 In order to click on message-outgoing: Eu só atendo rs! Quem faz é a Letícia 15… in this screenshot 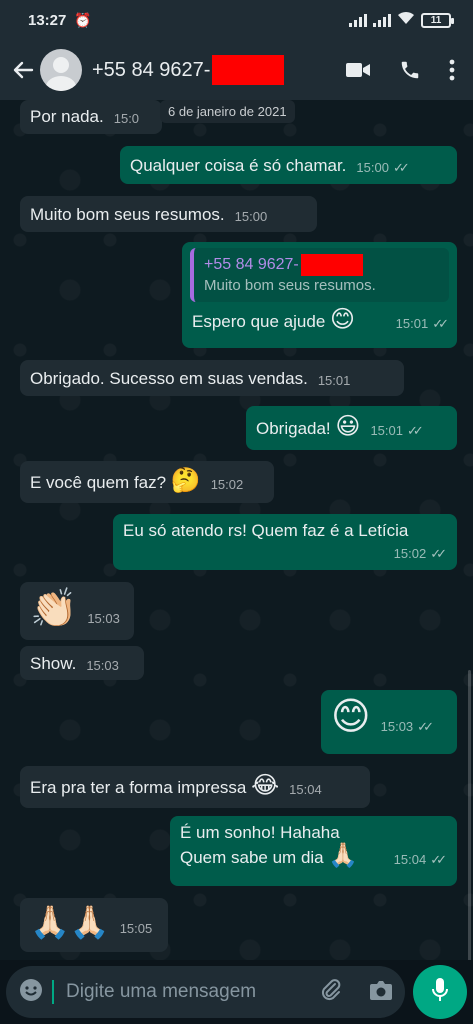, I will do `click(285, 542)`.